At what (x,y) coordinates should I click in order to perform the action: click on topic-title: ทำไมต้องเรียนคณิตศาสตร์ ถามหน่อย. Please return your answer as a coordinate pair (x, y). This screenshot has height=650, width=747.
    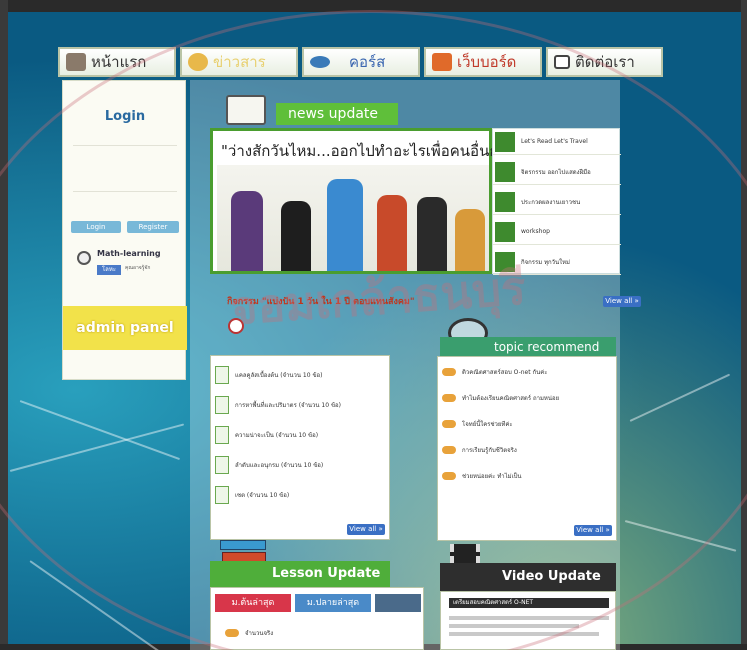
    Looking at the image, I should click on (511, 398).